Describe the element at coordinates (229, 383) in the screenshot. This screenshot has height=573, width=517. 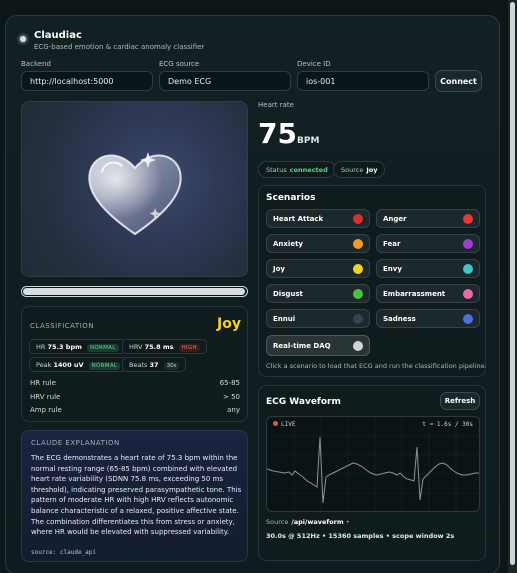
I see `rule-value: 65-85` at that location.